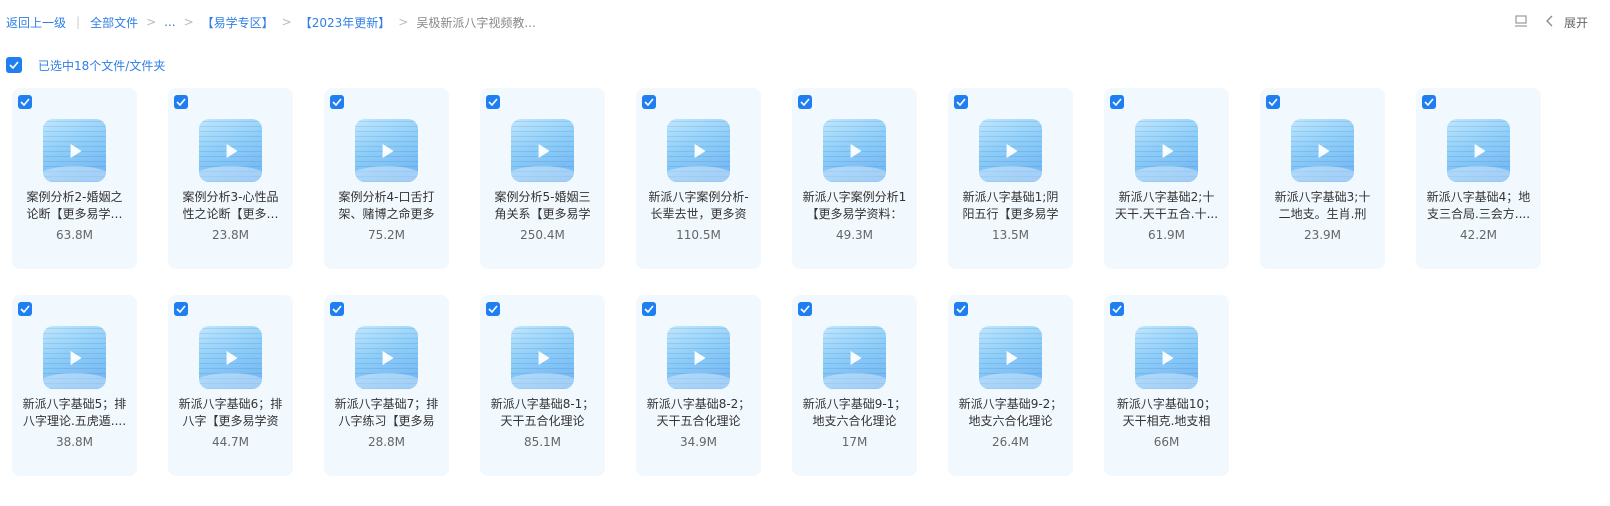 This screenshot has width=1610, height=506. Describe the element at coordinates (1166, 235) in the screenshot. I see `file-size: 61.9M` at that location.